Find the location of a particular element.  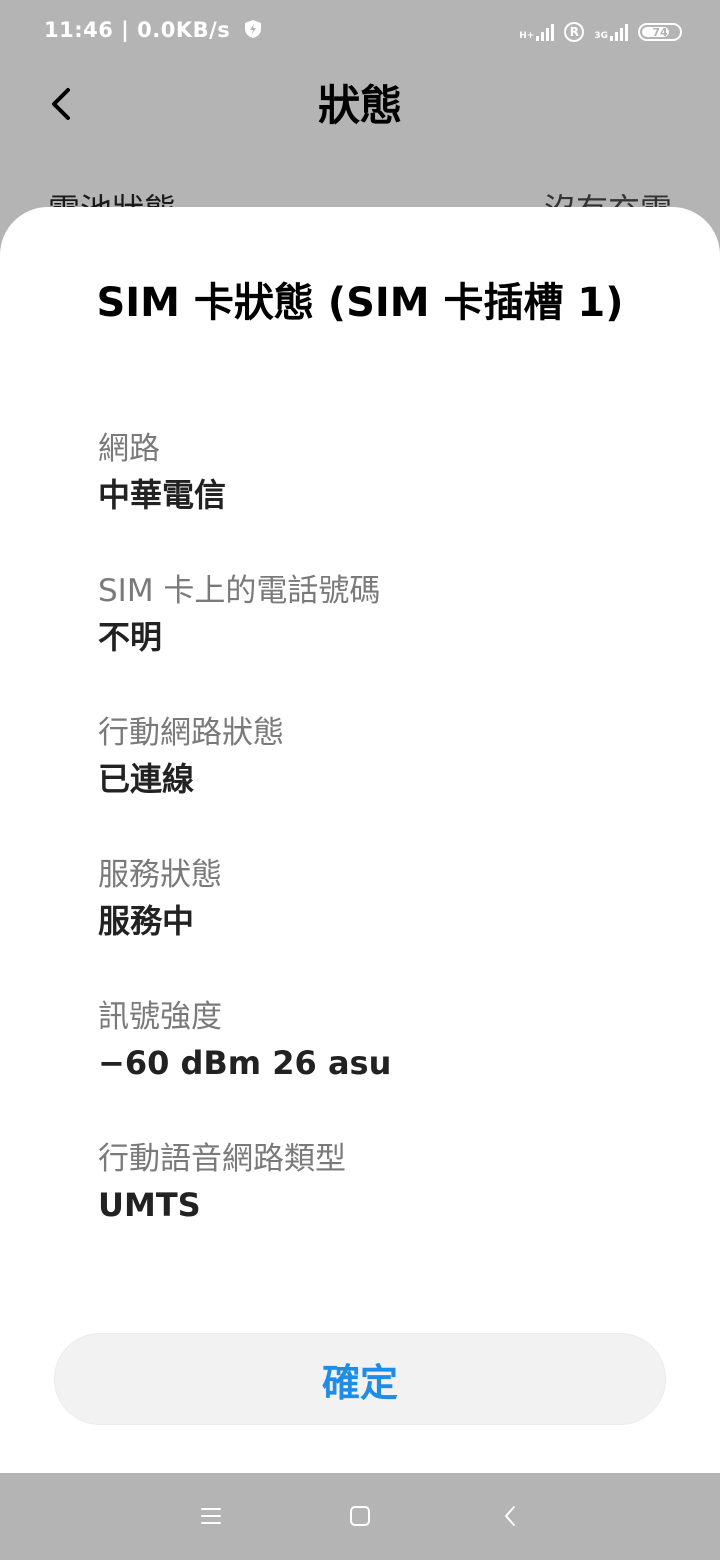

info-value: UMTS is located at coordinates (149, 1205).